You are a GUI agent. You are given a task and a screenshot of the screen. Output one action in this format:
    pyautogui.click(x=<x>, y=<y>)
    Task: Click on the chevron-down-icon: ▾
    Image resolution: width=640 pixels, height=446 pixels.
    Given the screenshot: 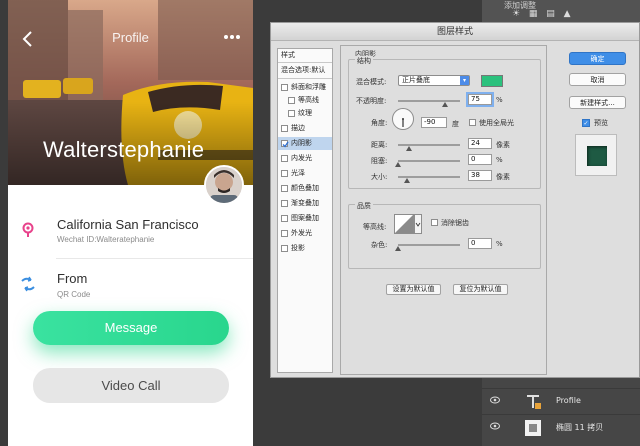 What is the action you would take?
    pyautogui.click(x=464, y=80)
    